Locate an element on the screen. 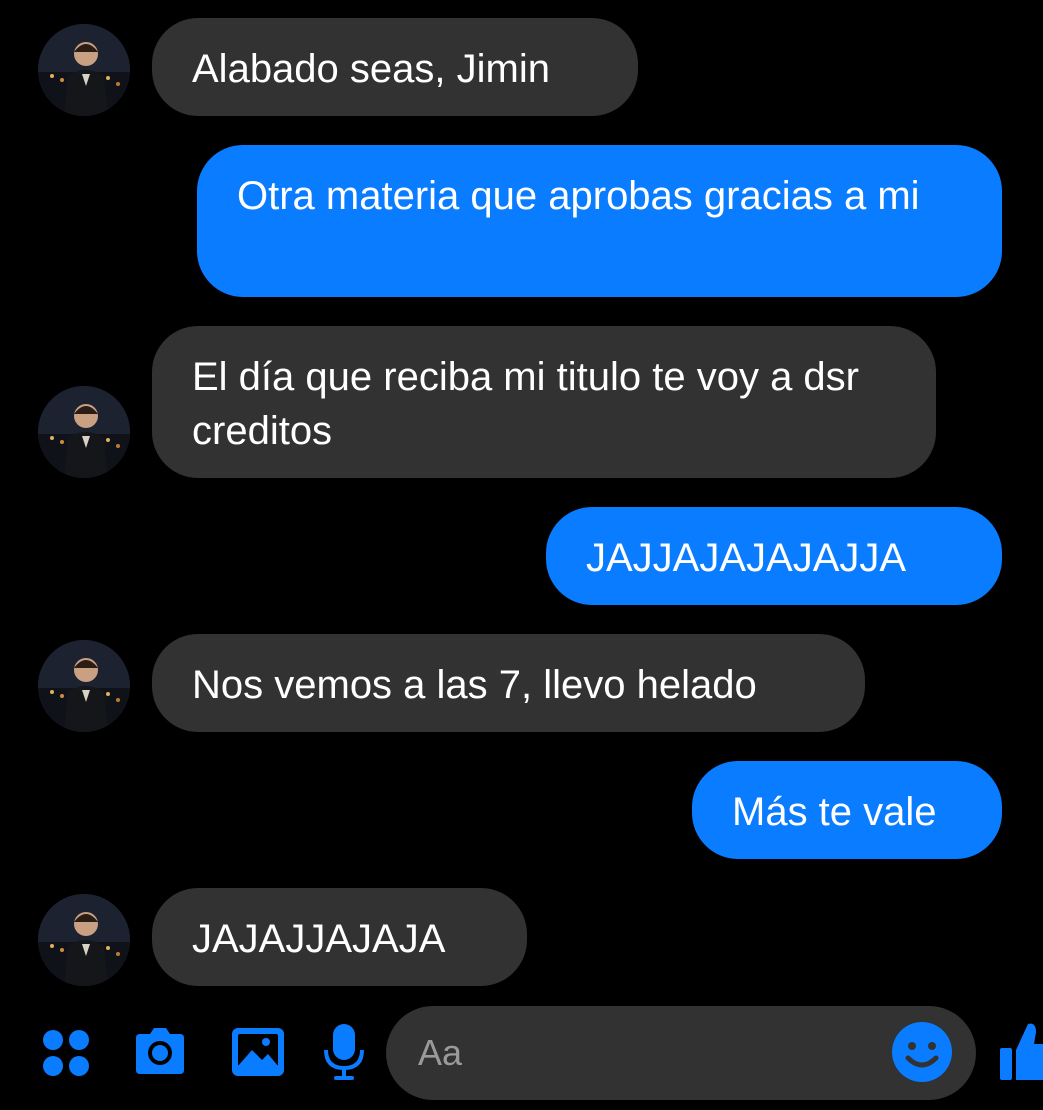 The height and width of the screenshot is (1110, 1043). apps-icon is located at coordinates (66, 1053).